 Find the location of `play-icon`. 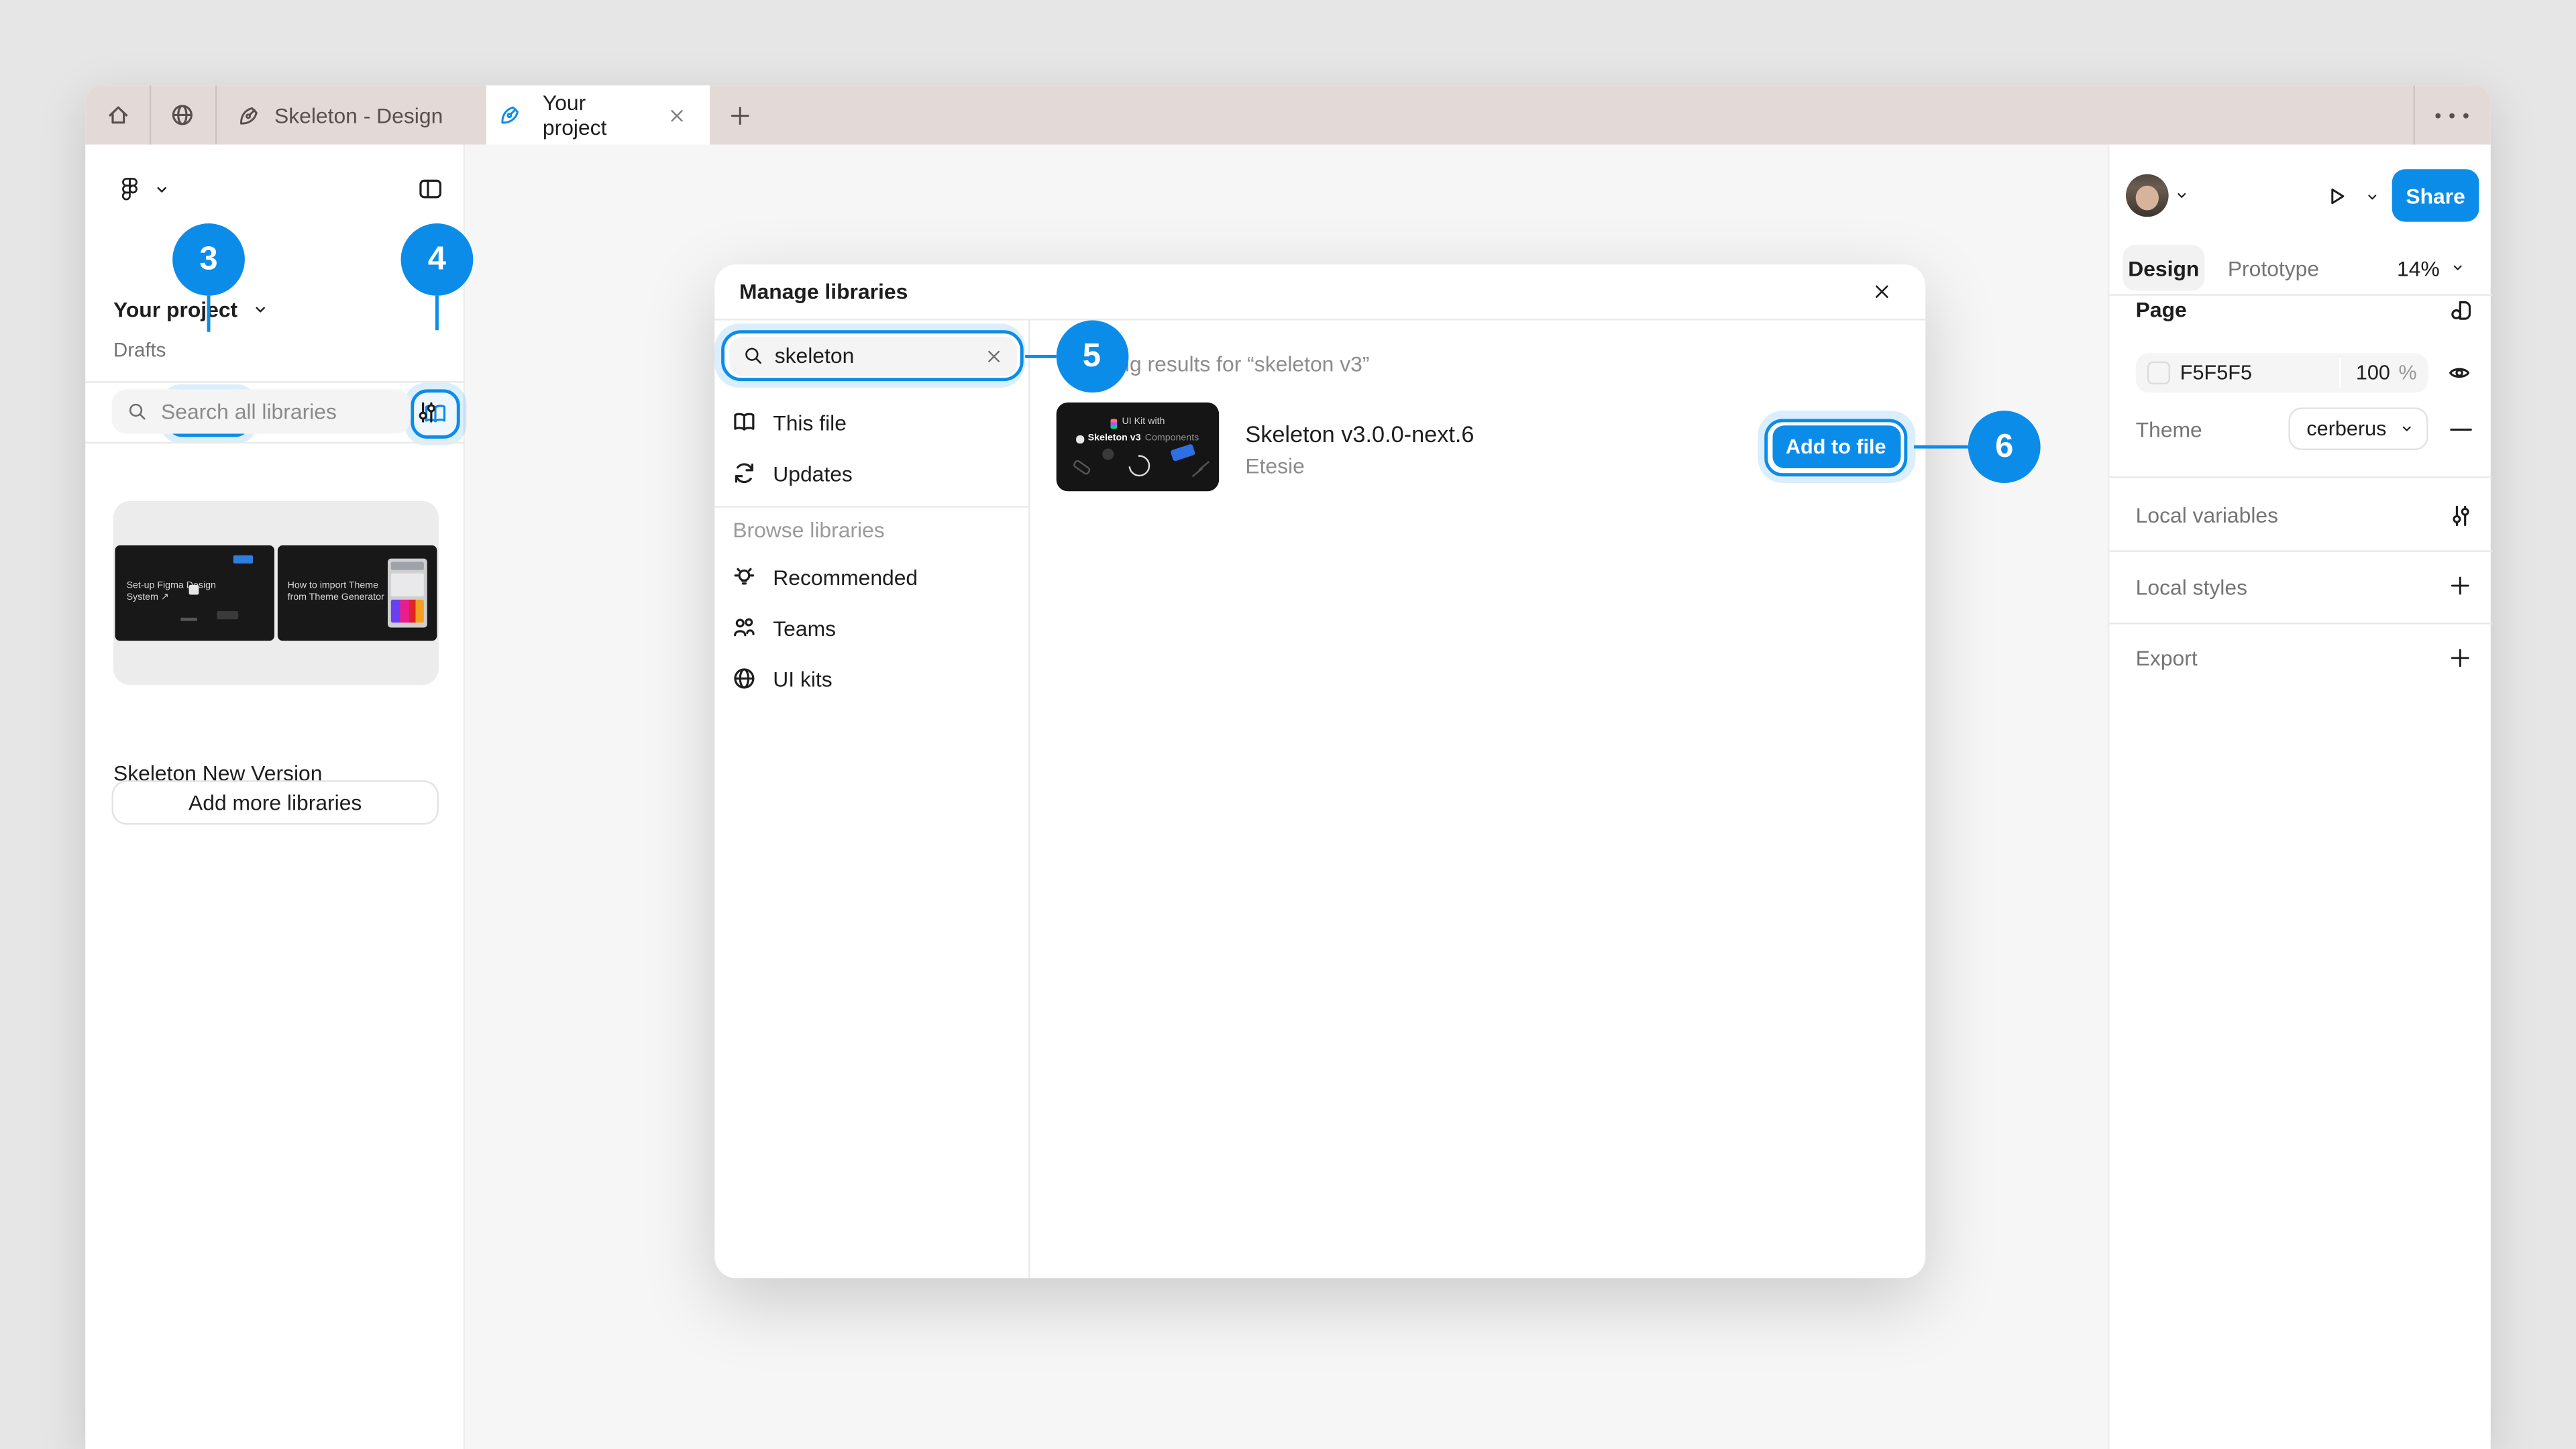

play-icon is located at coordinates (2338, 197).